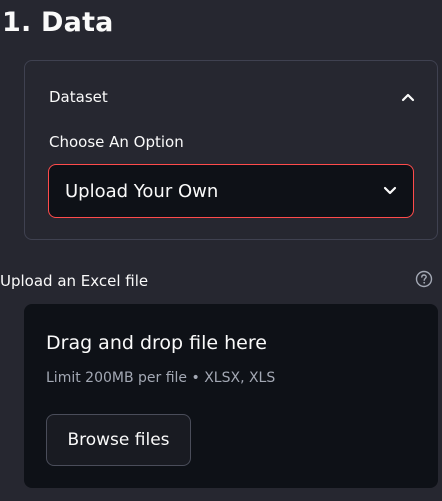  Describe the element at coordinates (156, 343) in the screenshot. I see `dropzone-title: Drag and drop file here` at that location.